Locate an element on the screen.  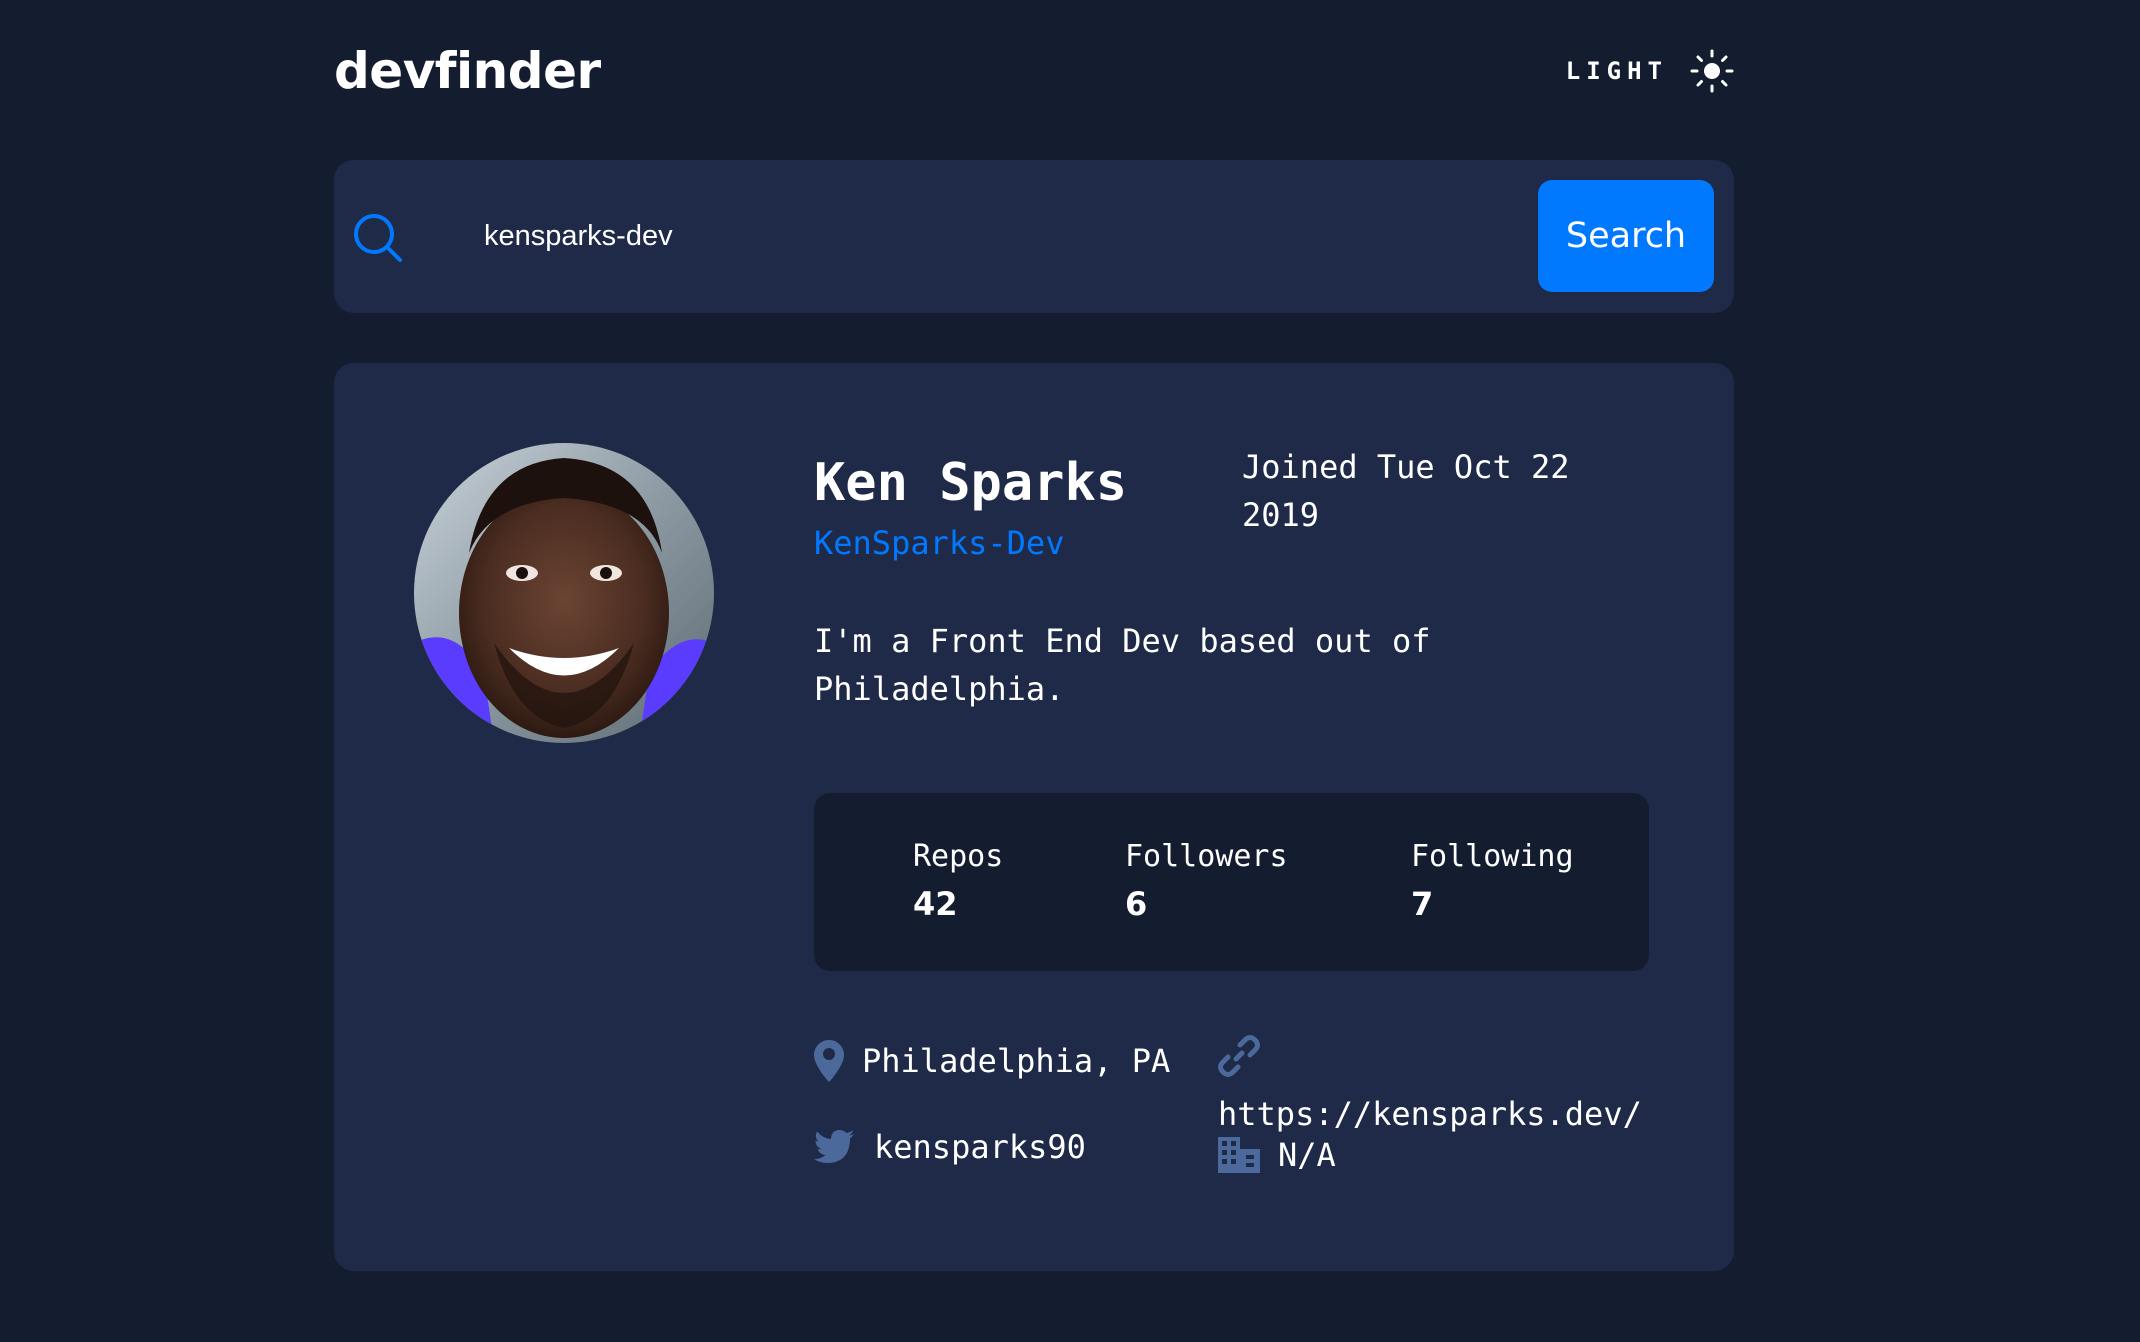
blog-icon-item is located at coordinates (1239, 1056).